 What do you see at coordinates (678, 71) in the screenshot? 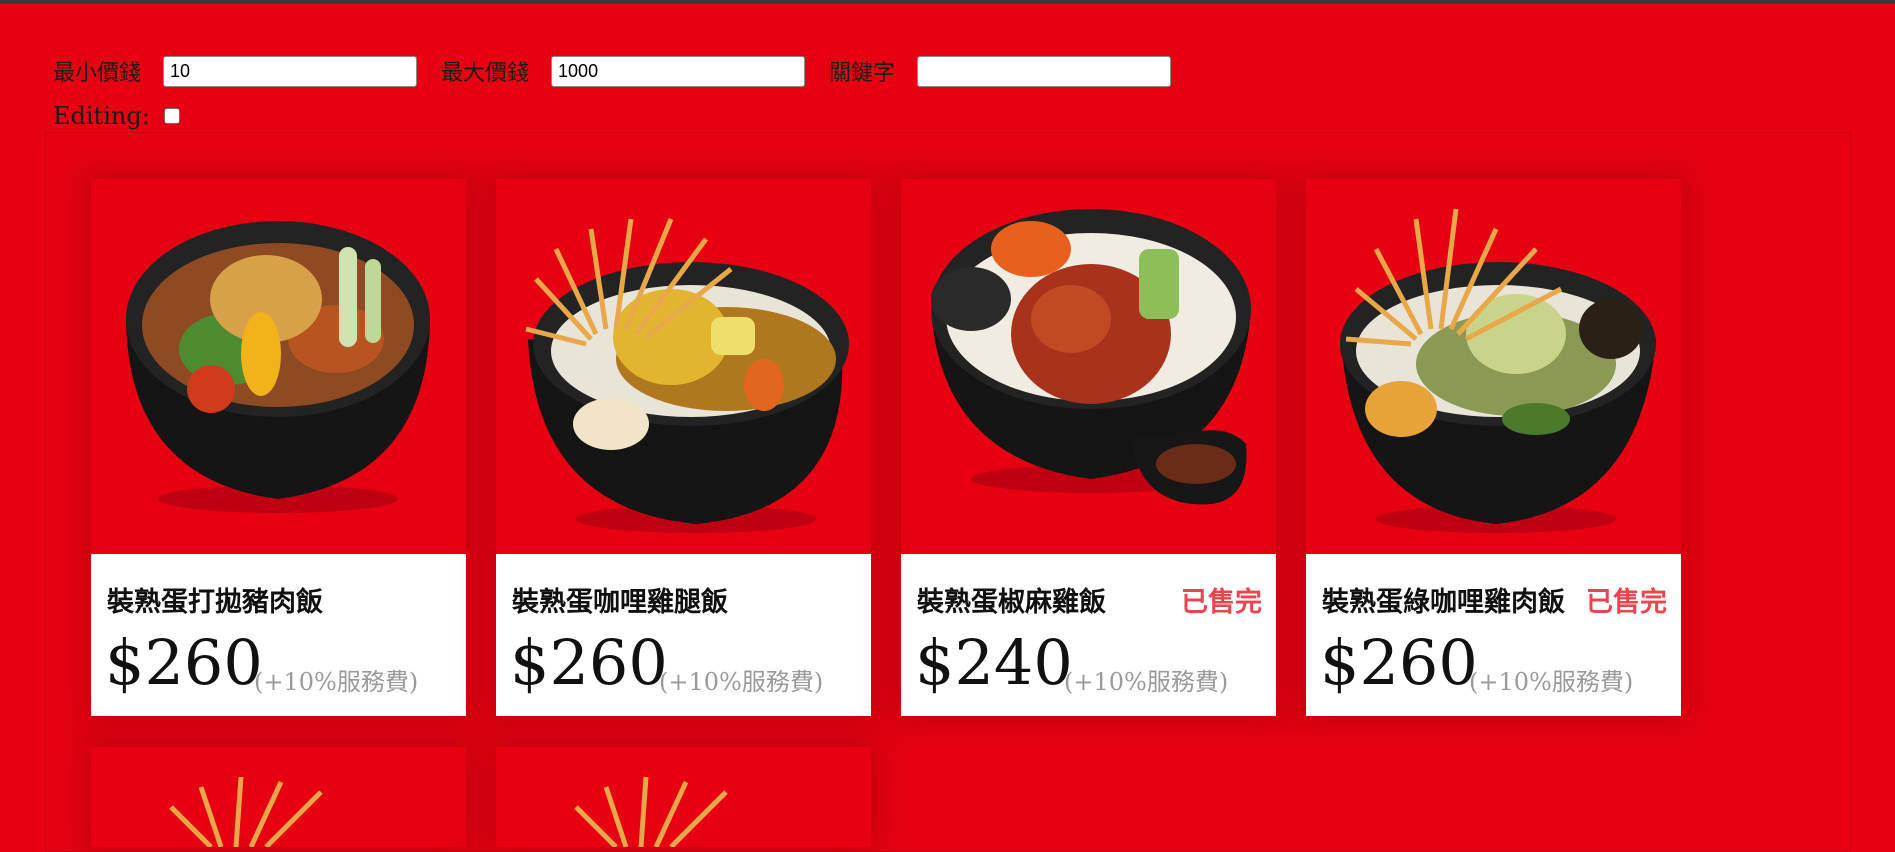
I see `max-price-input` at bounding box center [678, 71].